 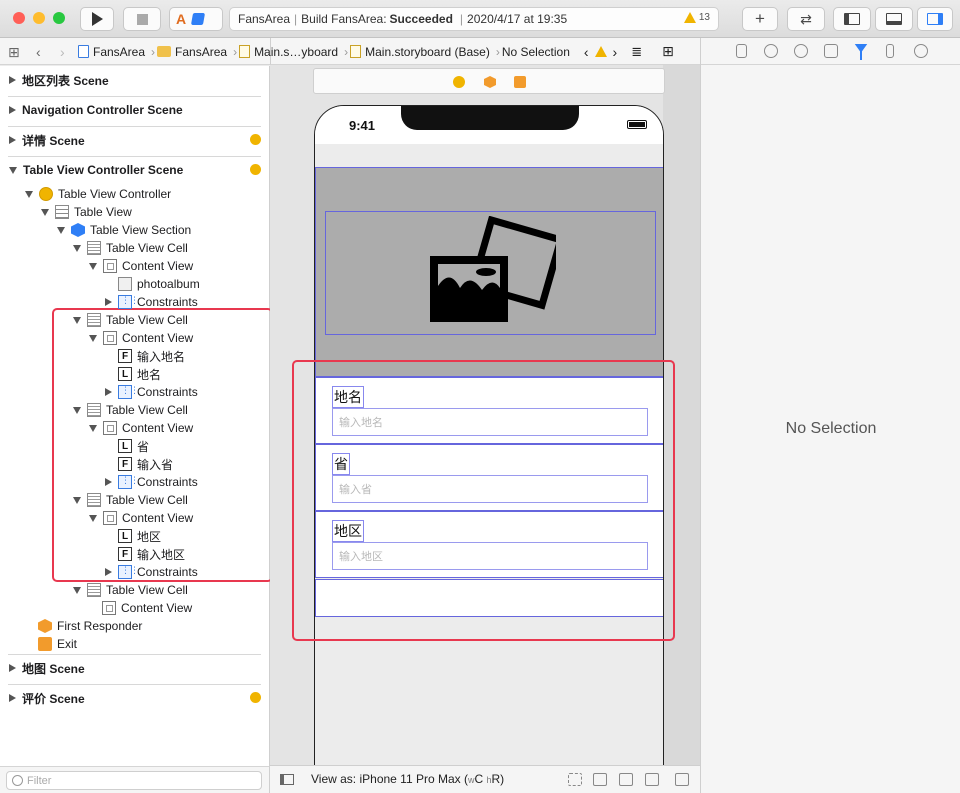 What do you see at coordinates (801, 51) in the screenshot?
I see `help-inspector-icon` at bounding box center [801, 51].